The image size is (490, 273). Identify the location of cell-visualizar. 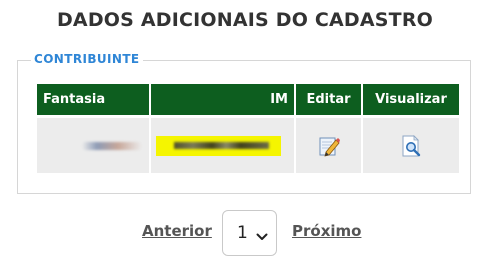
(411, 145).